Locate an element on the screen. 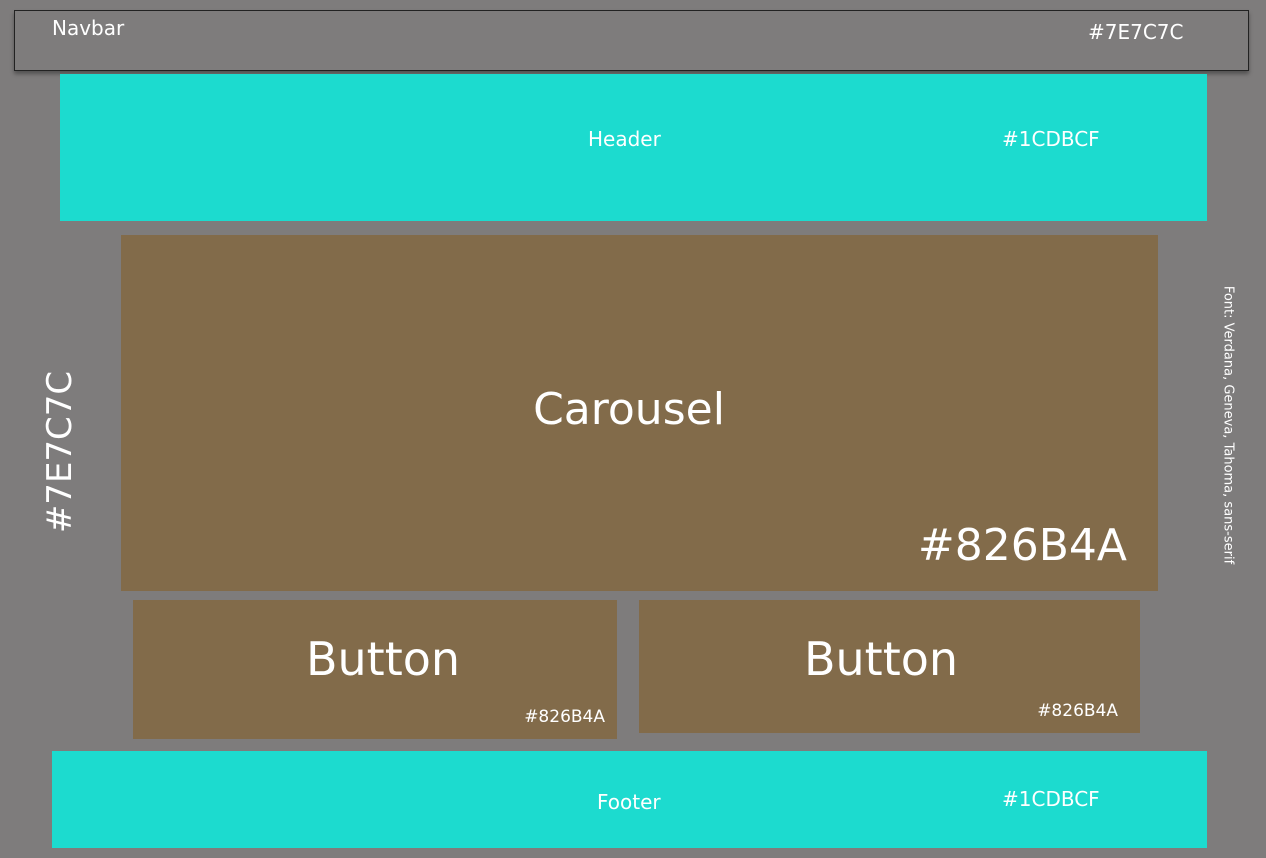 The height and width of the screenshot is (858, 1266). navbar-color-label: #7E7C7C is located at coordinates (1136, 32).